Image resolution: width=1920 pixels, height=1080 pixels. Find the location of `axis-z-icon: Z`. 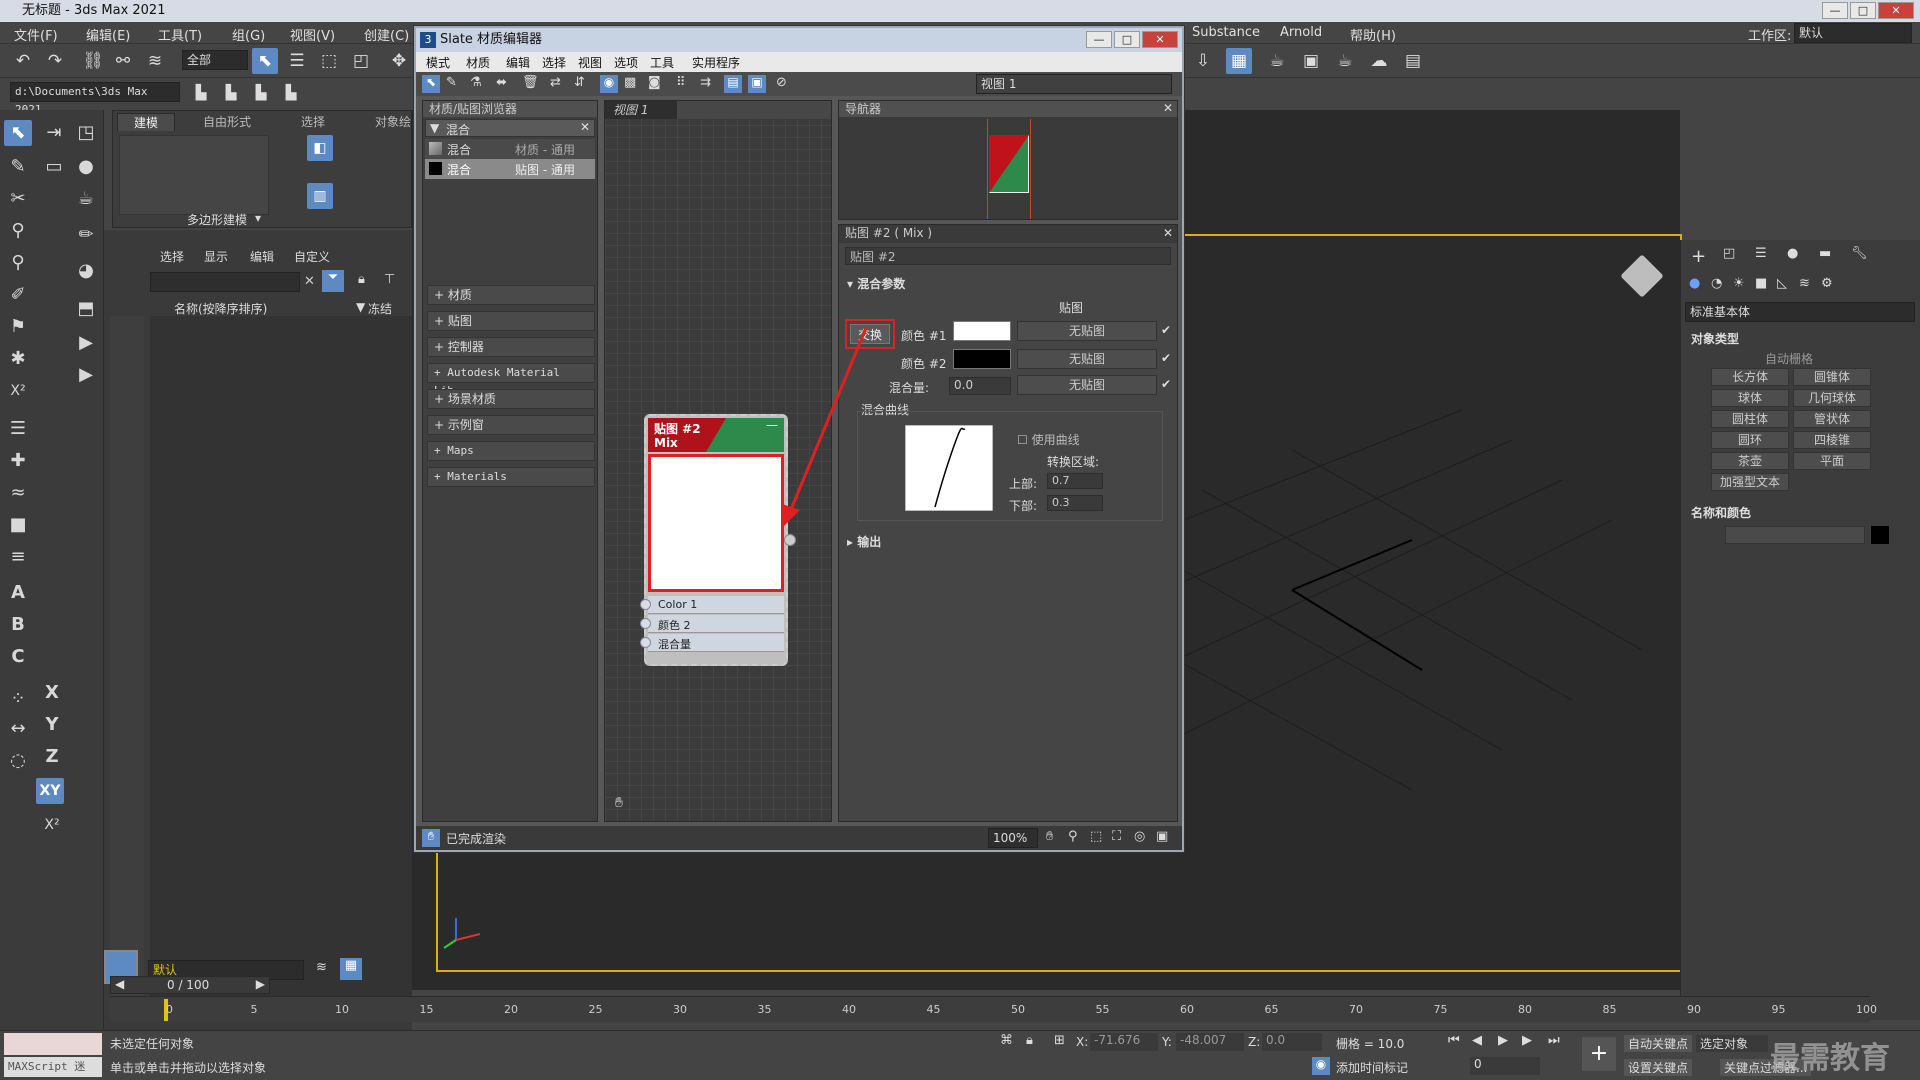

axis-z-icon: Z is located at coordinates (52, 757).